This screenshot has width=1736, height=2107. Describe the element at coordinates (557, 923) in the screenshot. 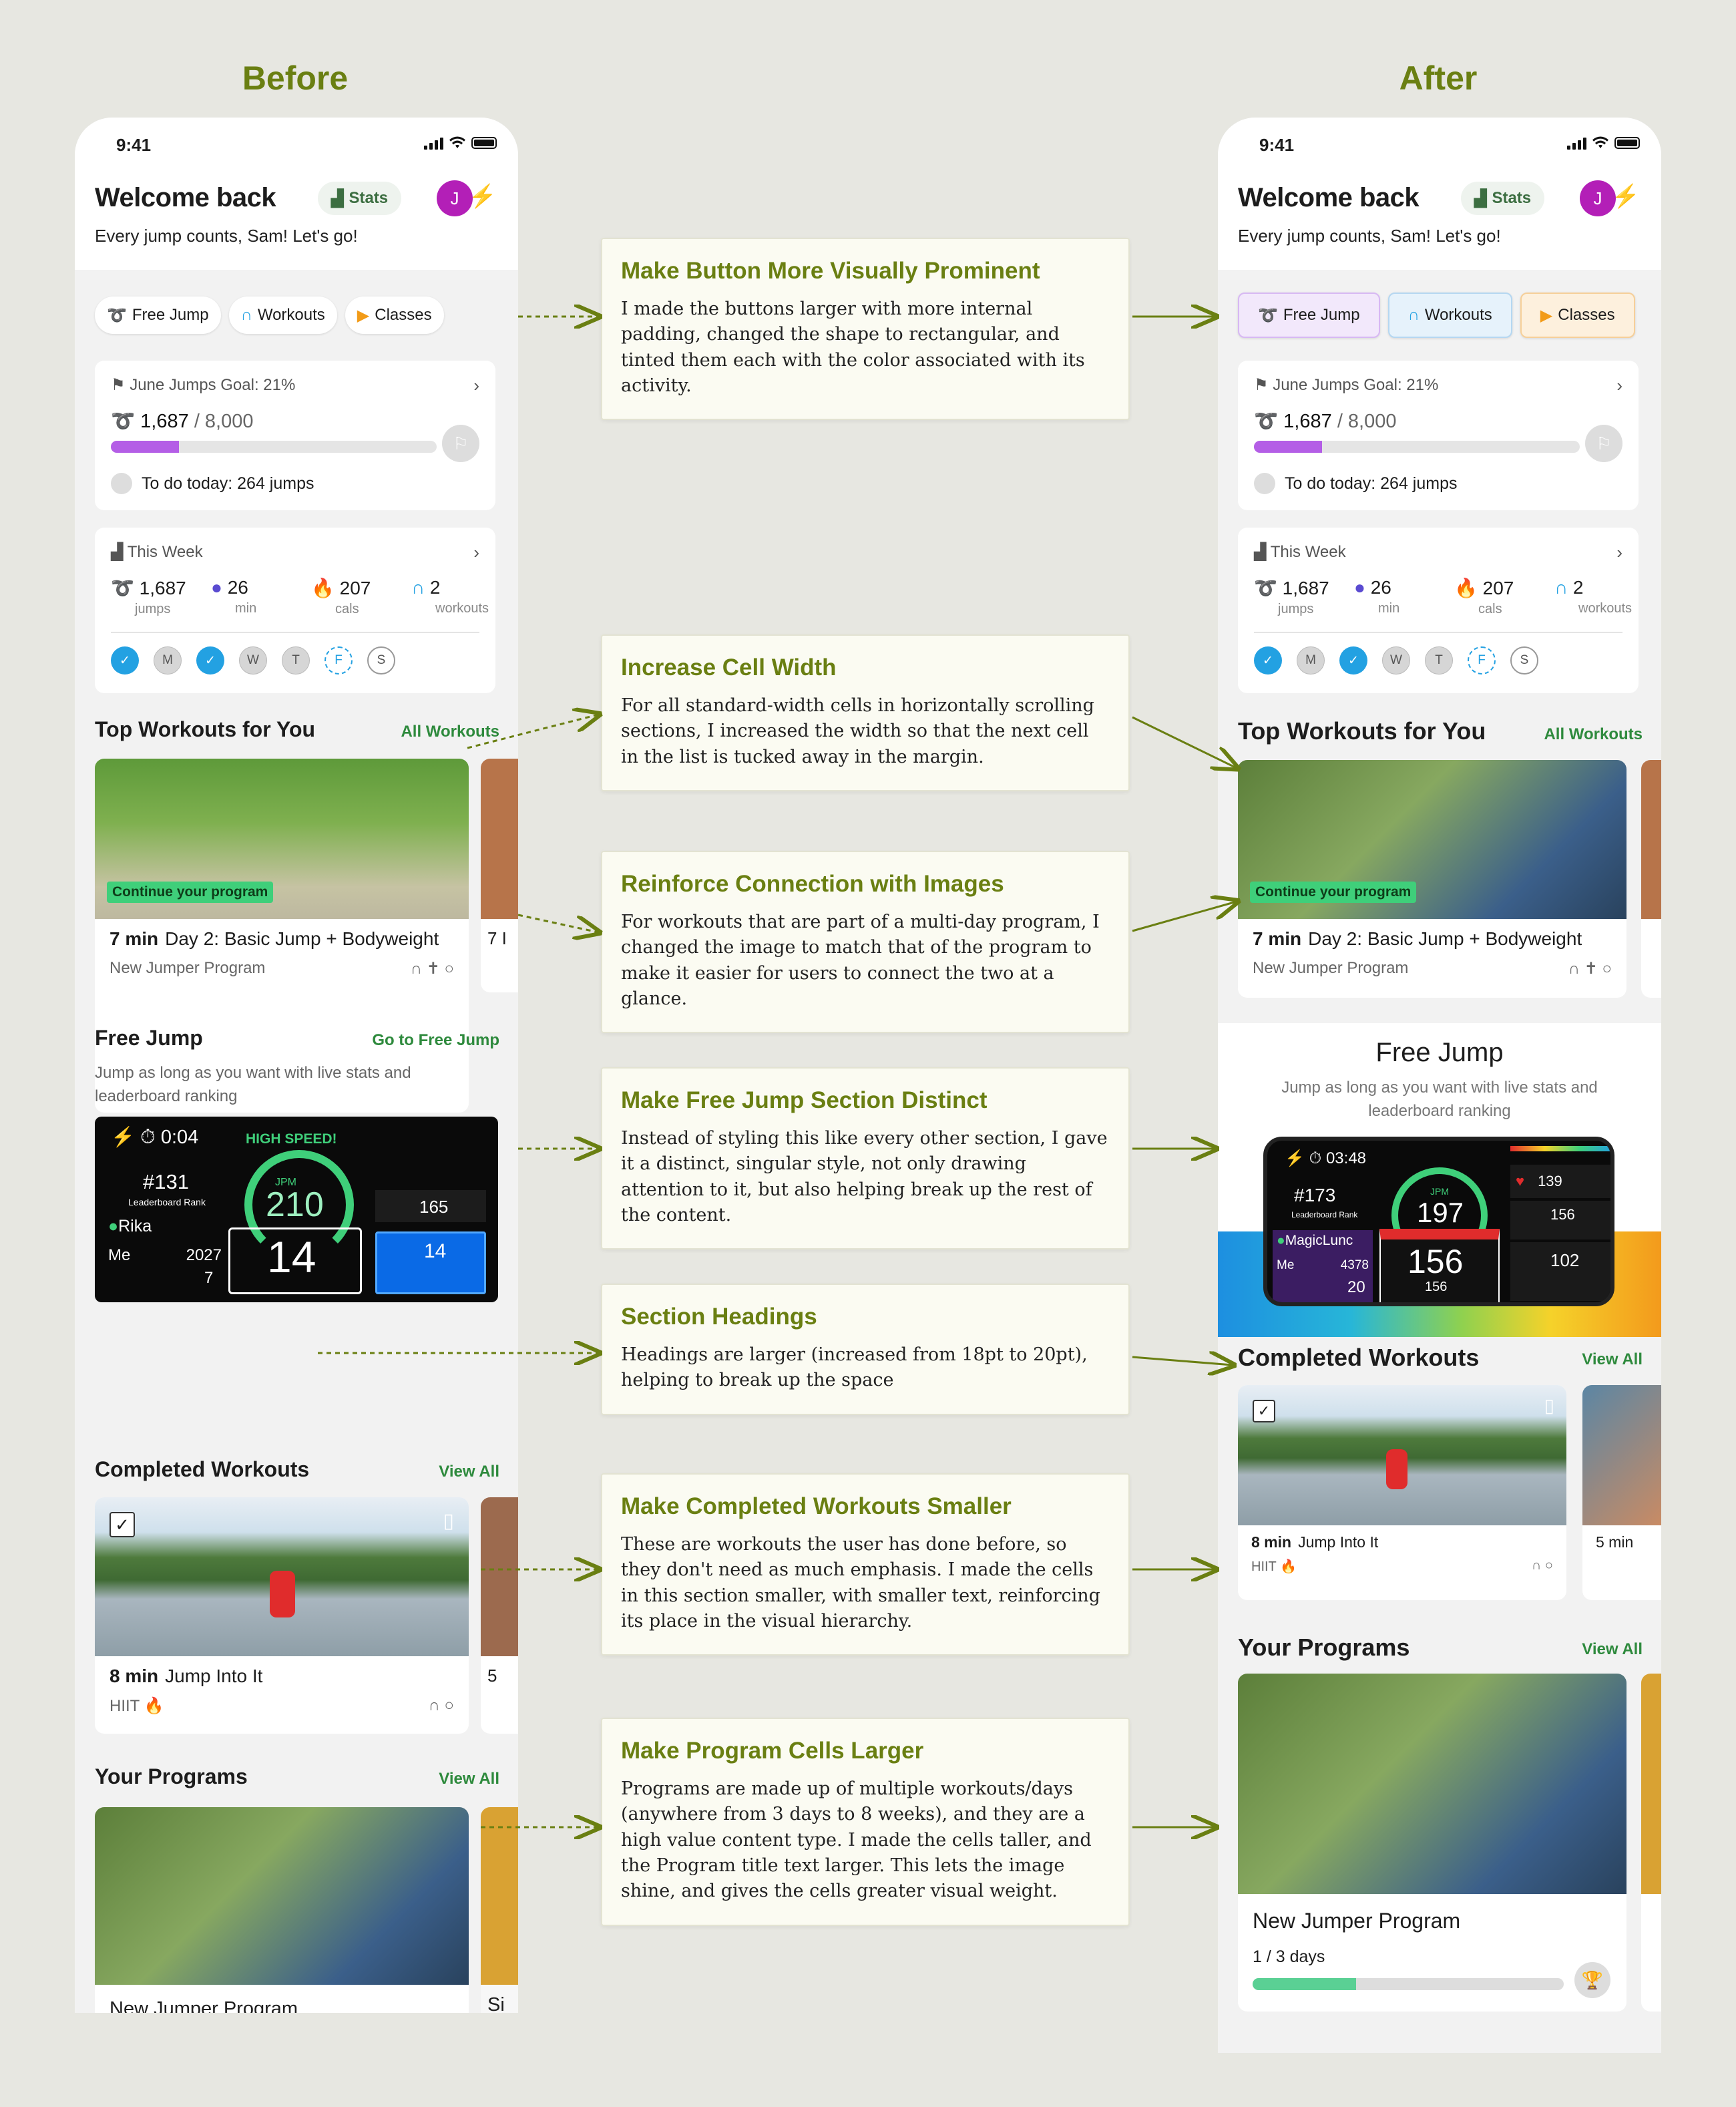

I see `arrow-images-before` at that location.